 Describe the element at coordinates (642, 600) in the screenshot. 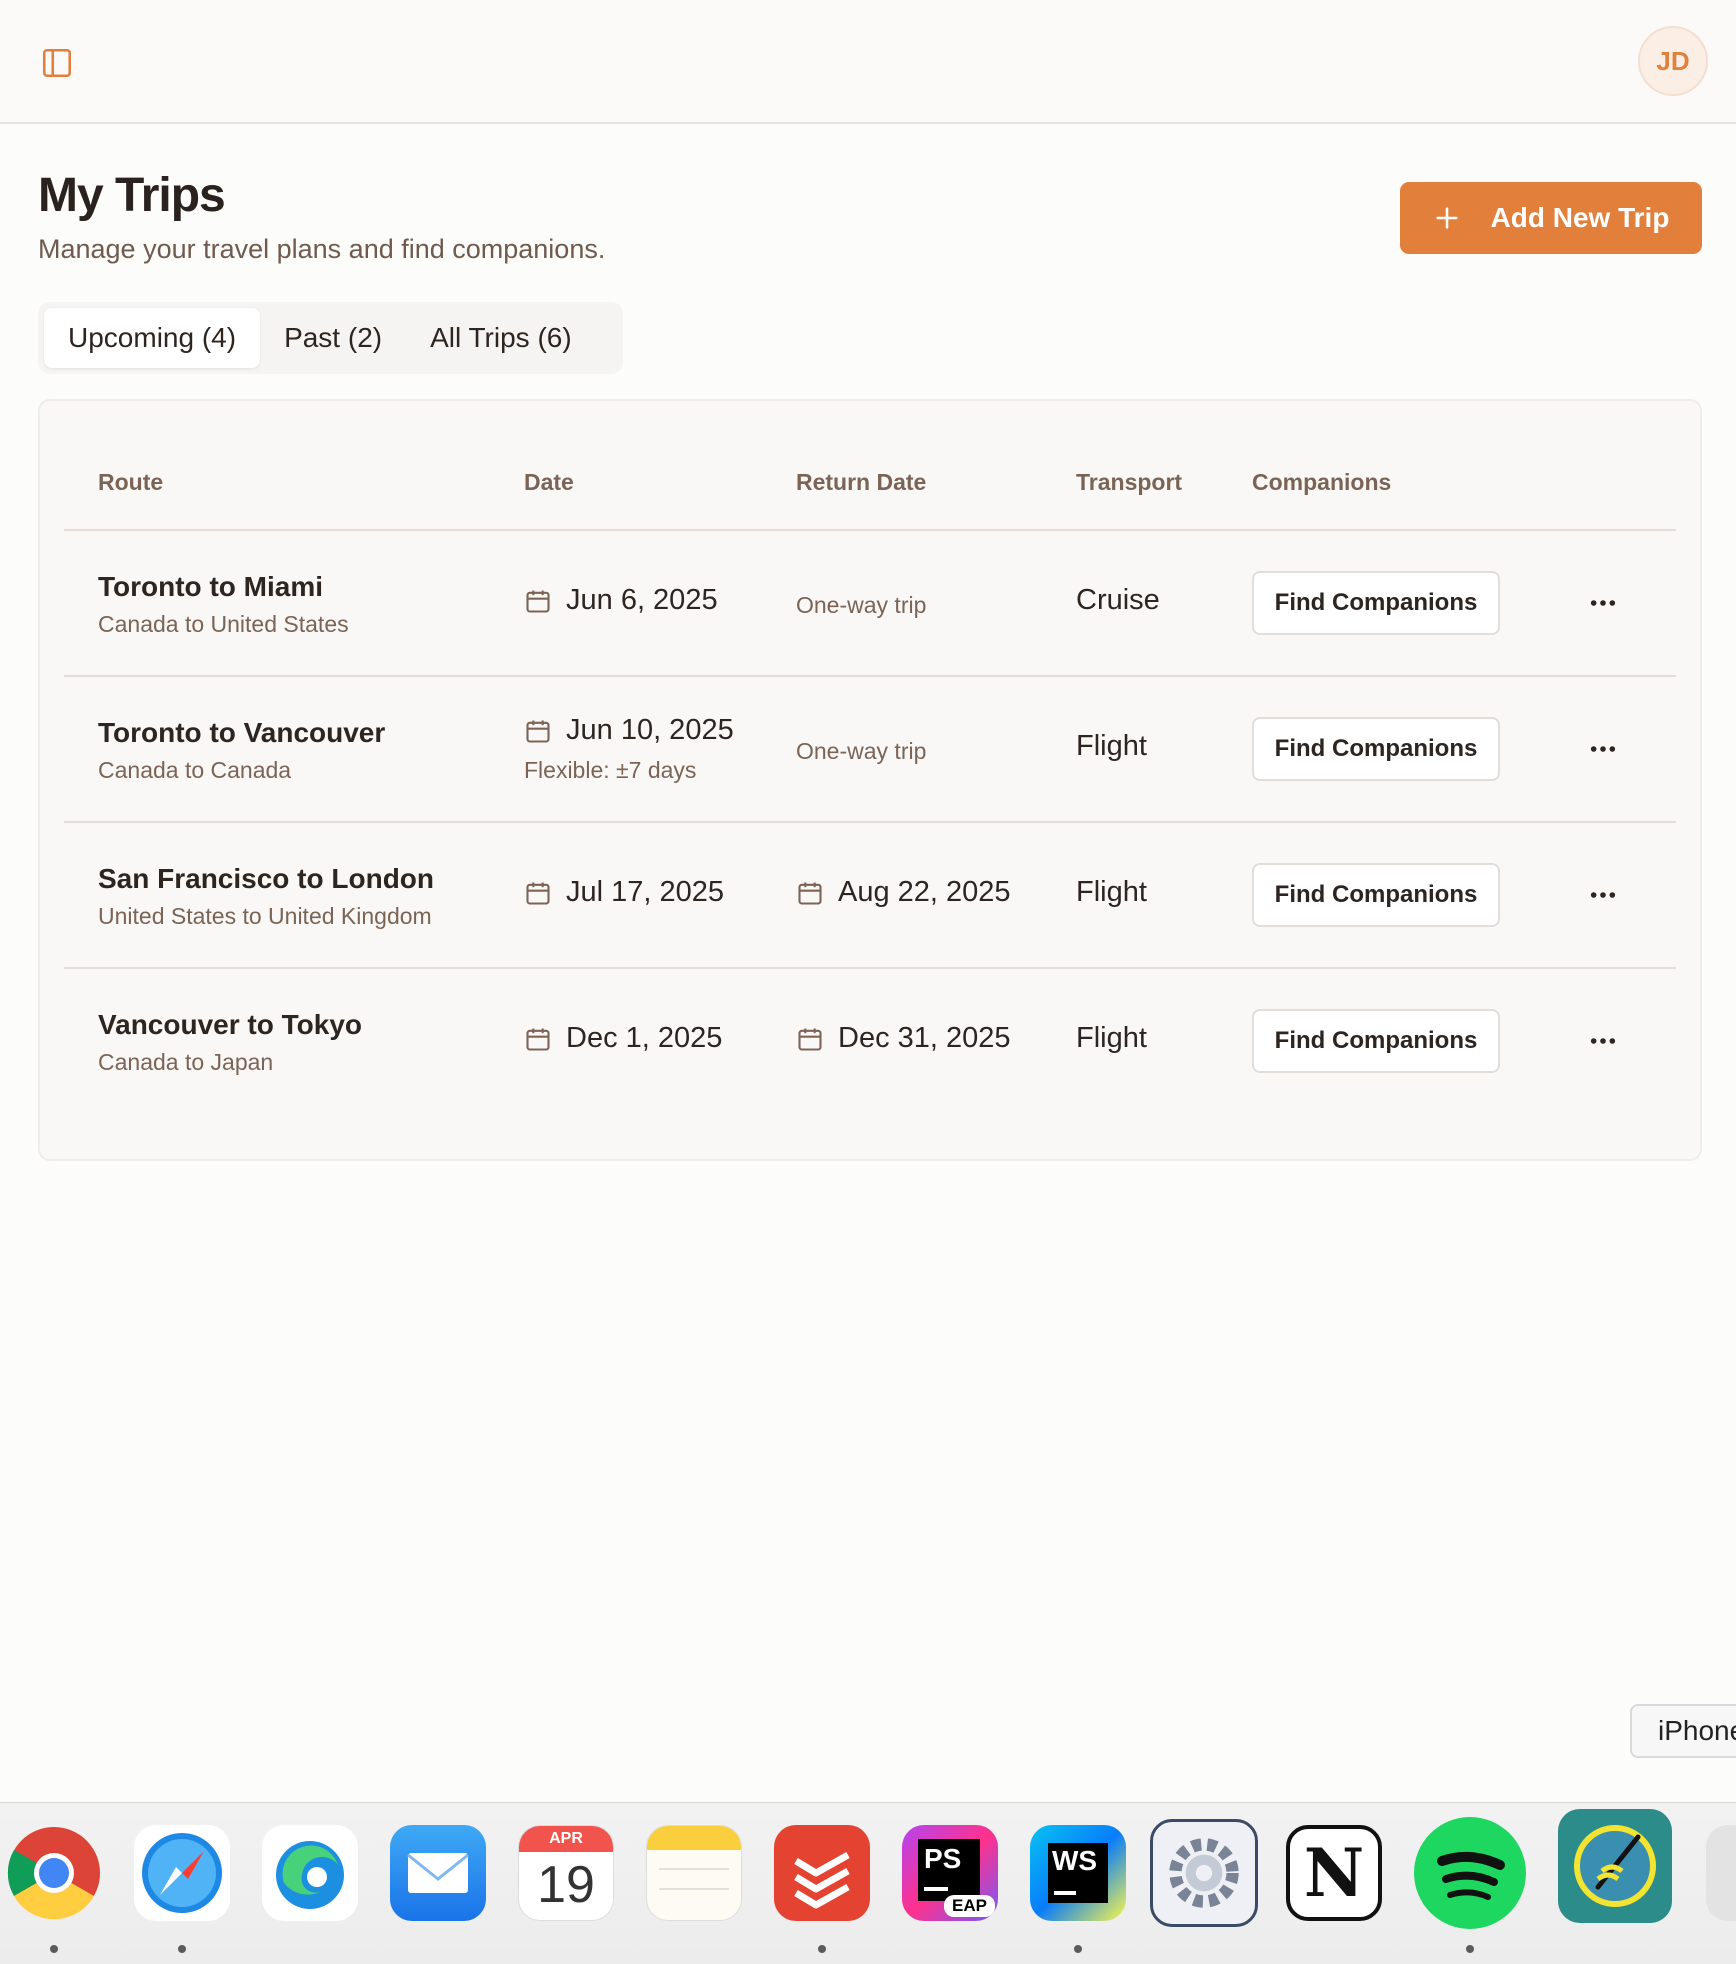

I see `departure-date-text: Jun 6, 2025` at that location.